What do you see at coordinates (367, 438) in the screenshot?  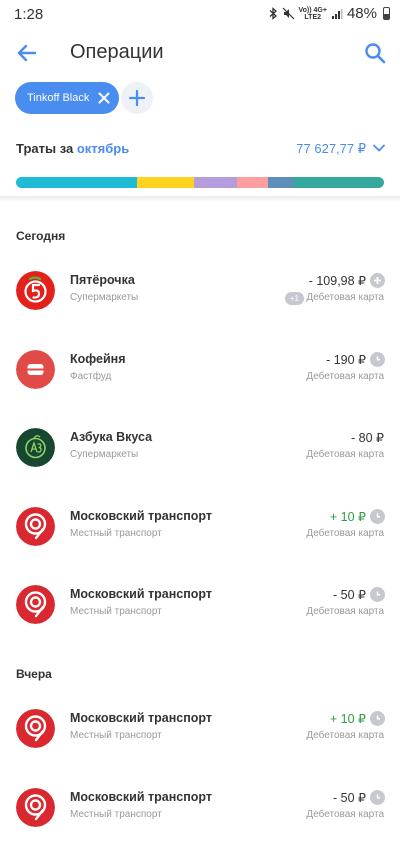 I see `transaction-amount: - 80 ₽` at bounding box center [367, 438].